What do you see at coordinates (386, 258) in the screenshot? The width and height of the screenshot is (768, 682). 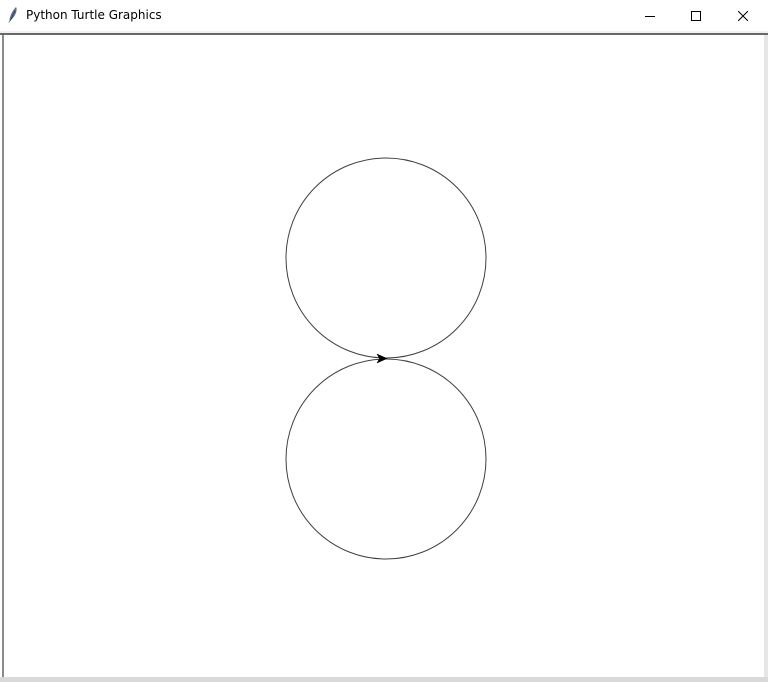 I see `upper-circle` at bounding box center [386, 258].